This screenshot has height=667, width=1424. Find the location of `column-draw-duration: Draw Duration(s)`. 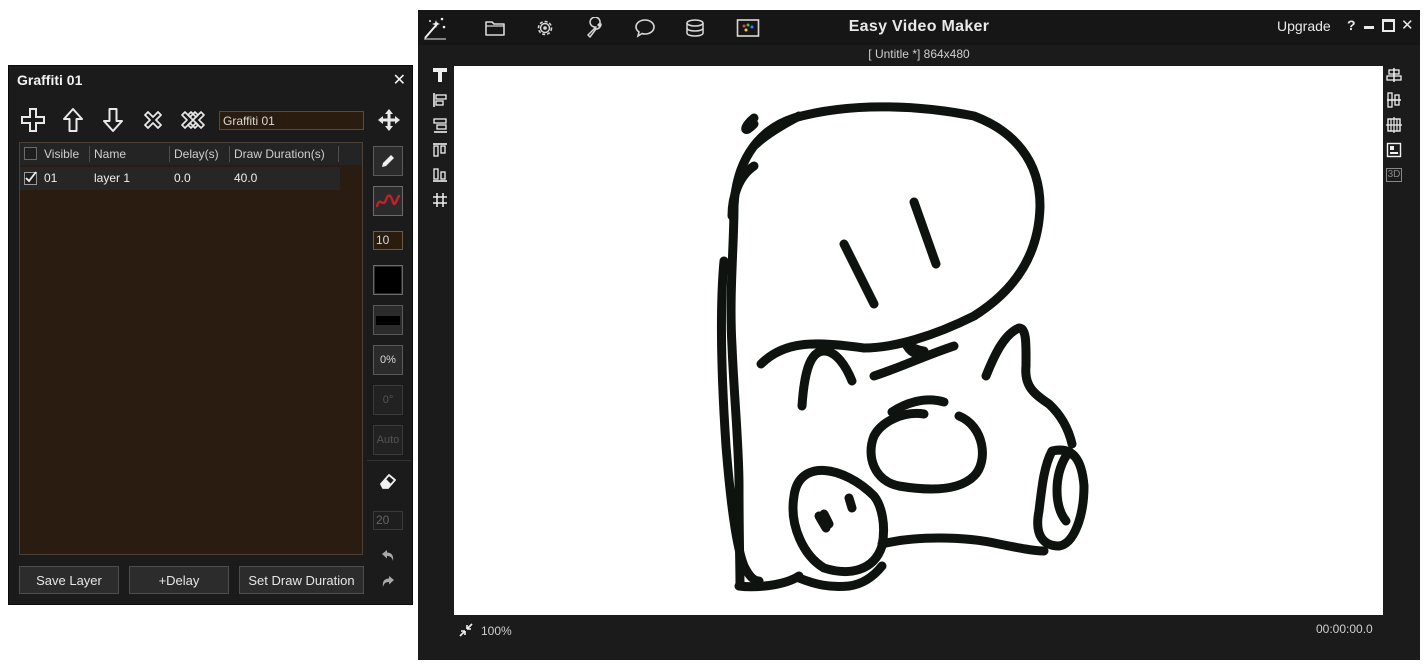

column-draw-duration: Draw Duration(s) is located at coordinates (279, 154).